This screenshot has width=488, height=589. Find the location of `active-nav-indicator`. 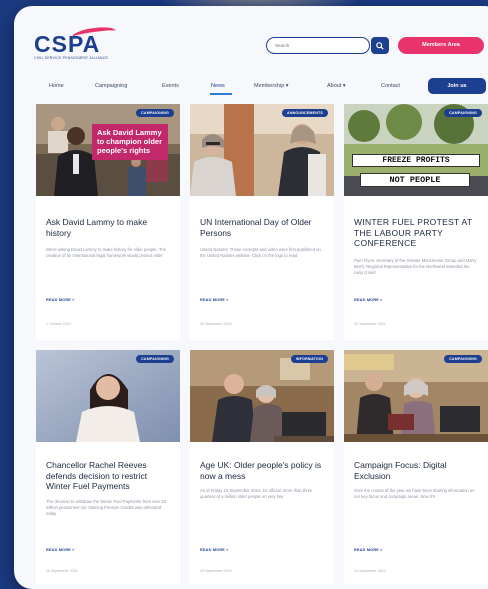

active-nav-indicator is located at coordinates (221, 94).